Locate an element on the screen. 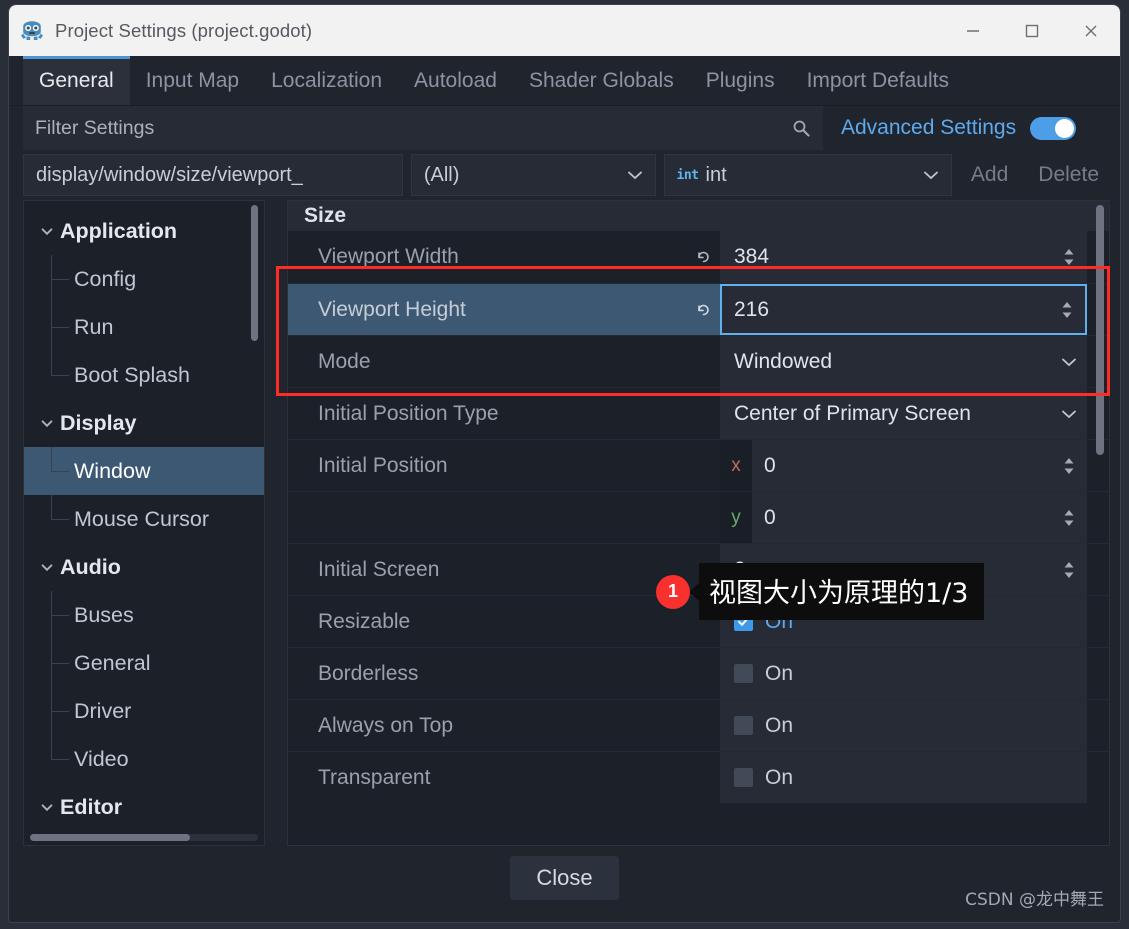 This screenshot has height=929, width=1129. add-button: Add is located at coordinates (989, 175).